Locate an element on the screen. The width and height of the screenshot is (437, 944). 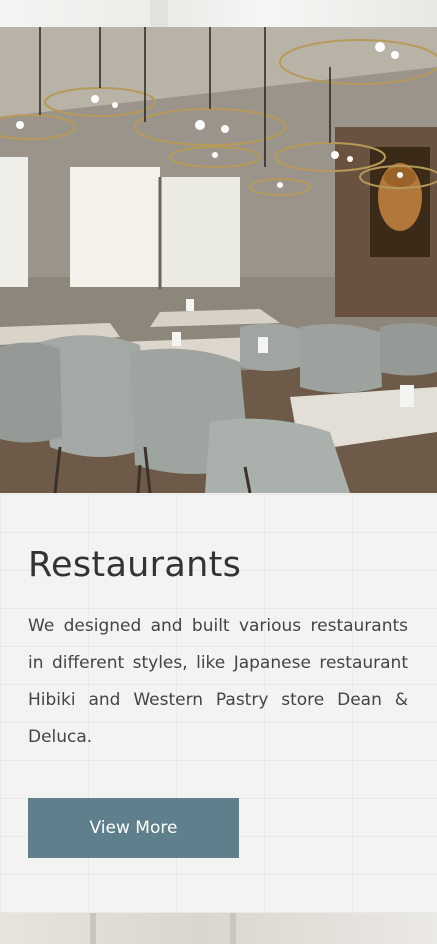
view-more-button: View More is located at coordinates (133, 828).